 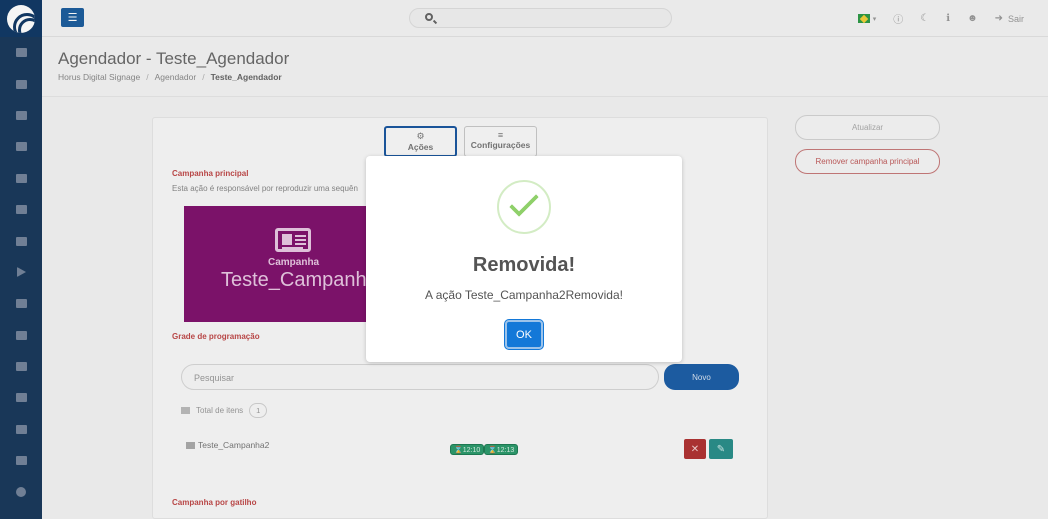 What do you see at coordinates (524, 265) in the screenshot?
I see `dialog-title: Removida!` at bounding box center [524, 265].